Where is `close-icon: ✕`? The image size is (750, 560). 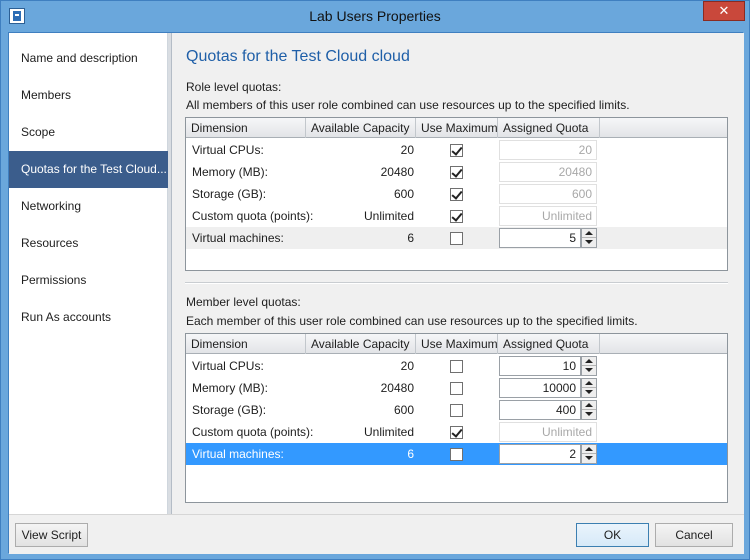 close-icon: ✕ is located at coordinates (724, 10).